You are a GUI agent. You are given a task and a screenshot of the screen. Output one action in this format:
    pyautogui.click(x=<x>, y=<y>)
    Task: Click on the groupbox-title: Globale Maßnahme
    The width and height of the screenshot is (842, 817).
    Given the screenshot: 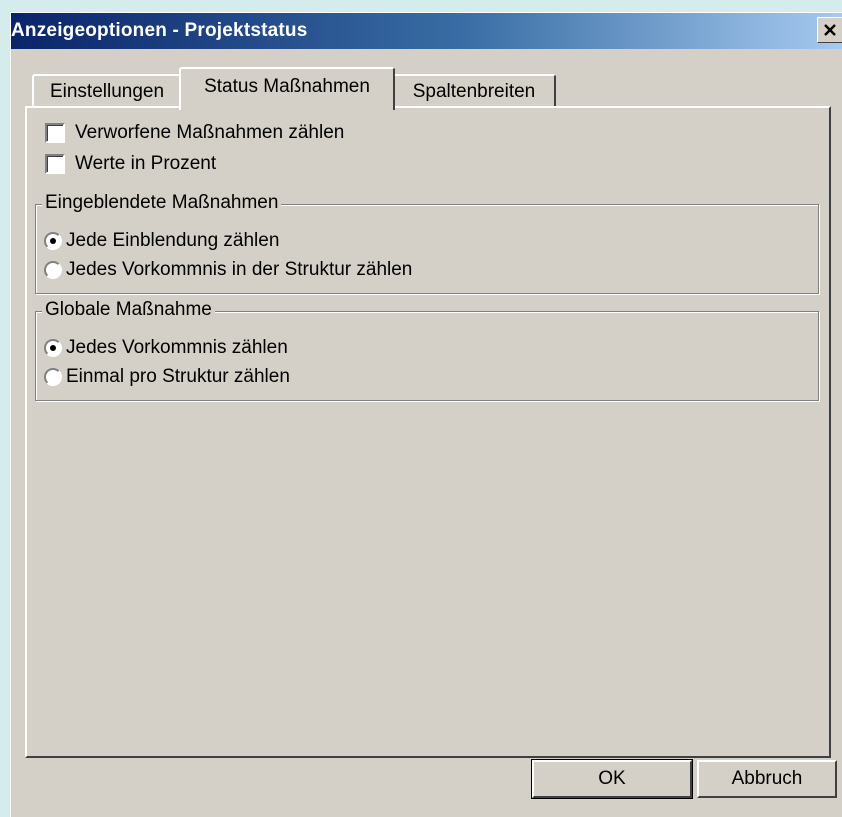 What is the action you would take?
    pyautogui.click(x=128, y=310)
    